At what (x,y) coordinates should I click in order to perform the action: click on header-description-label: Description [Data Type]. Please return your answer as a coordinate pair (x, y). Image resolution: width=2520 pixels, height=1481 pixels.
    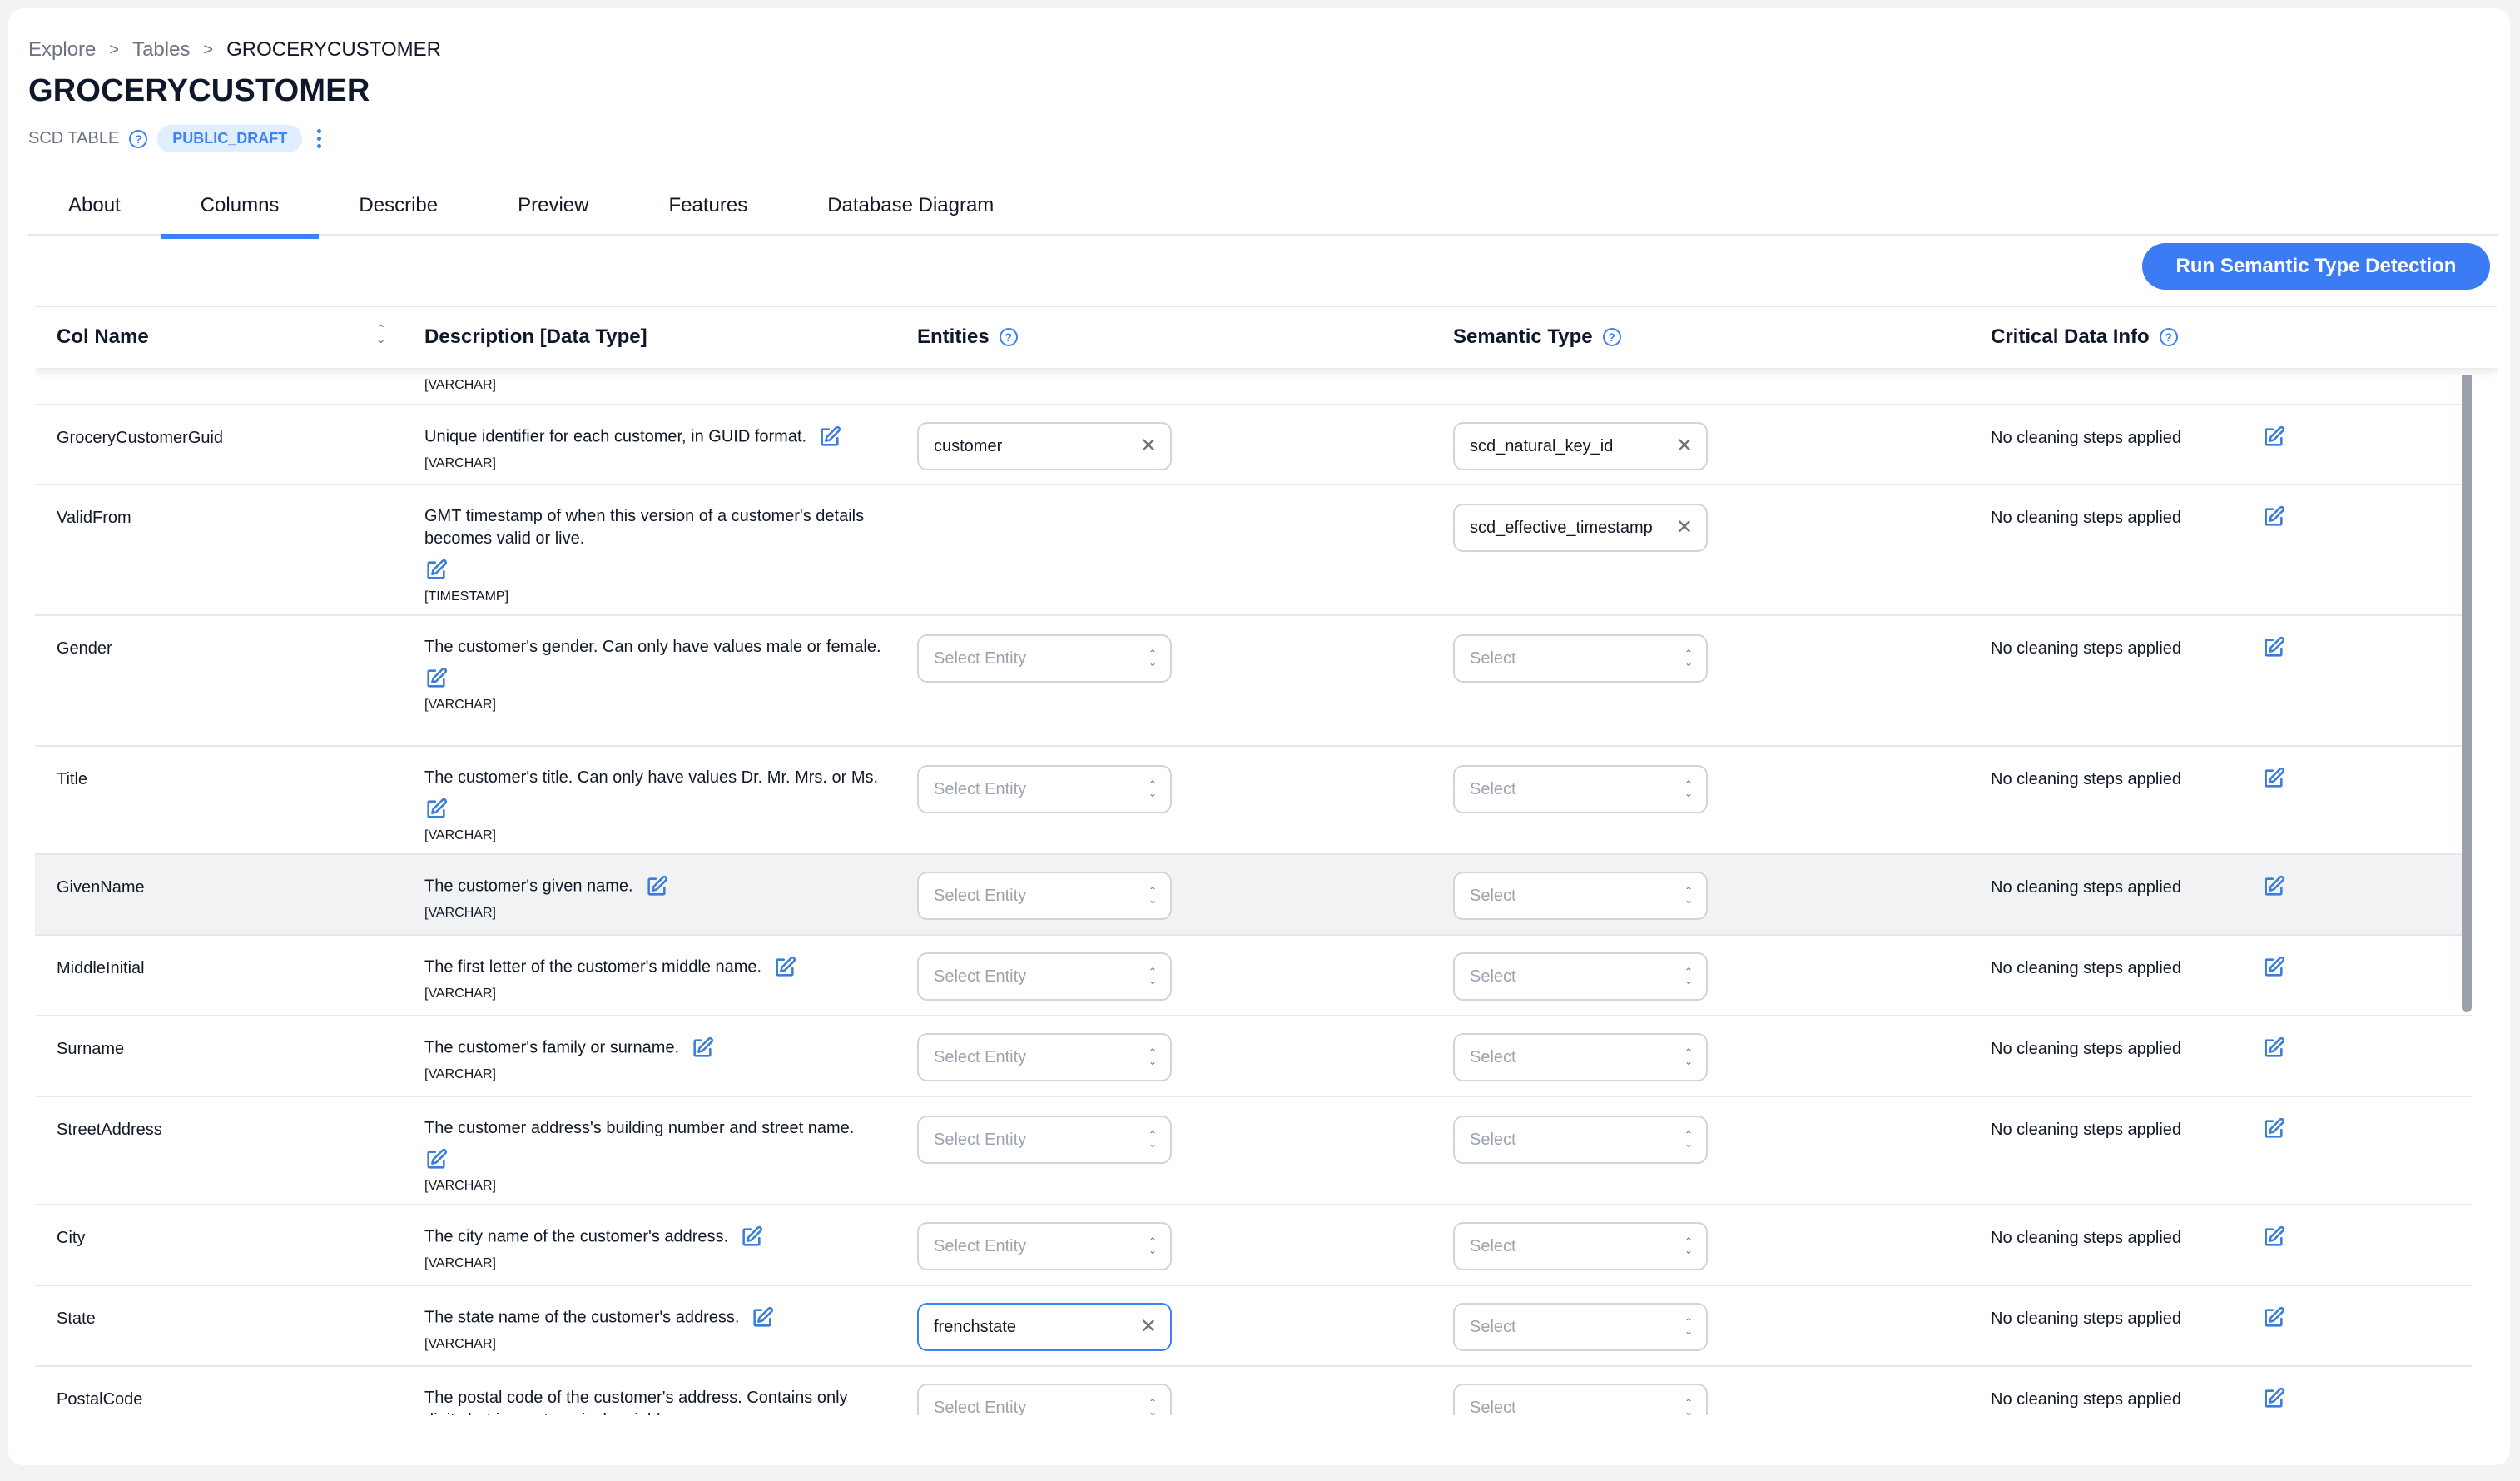
    Looking at the image, I should click on (535, 337).